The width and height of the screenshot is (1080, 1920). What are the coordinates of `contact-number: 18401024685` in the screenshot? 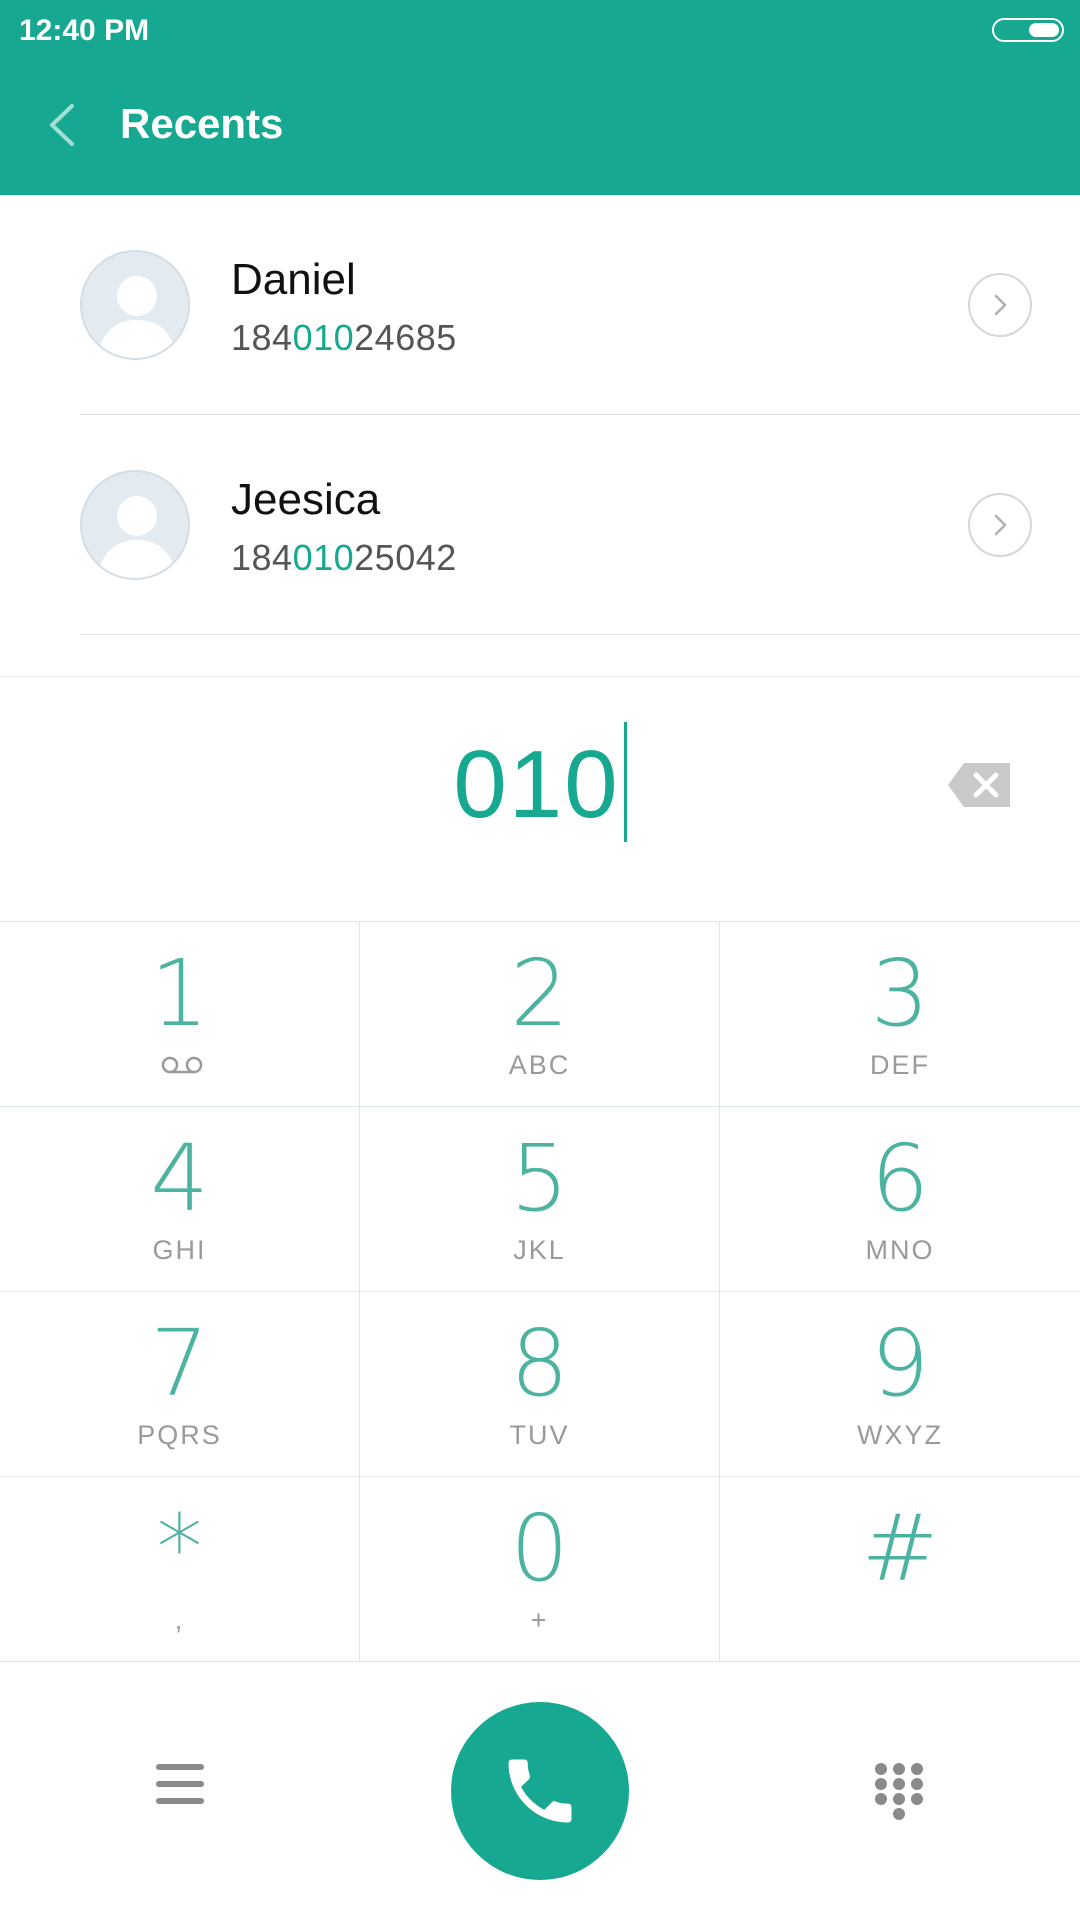 It's located at (344, 337).